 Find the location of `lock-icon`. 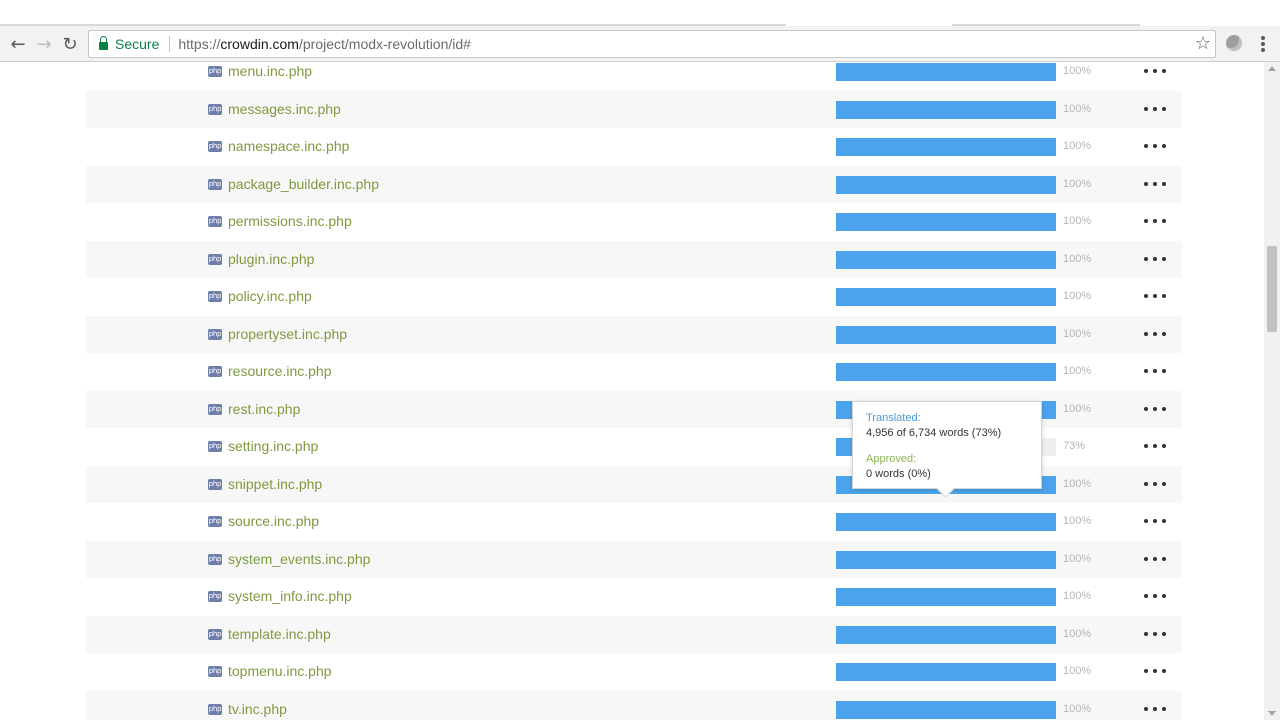

lock-icon is located at coordinates (103, 43).